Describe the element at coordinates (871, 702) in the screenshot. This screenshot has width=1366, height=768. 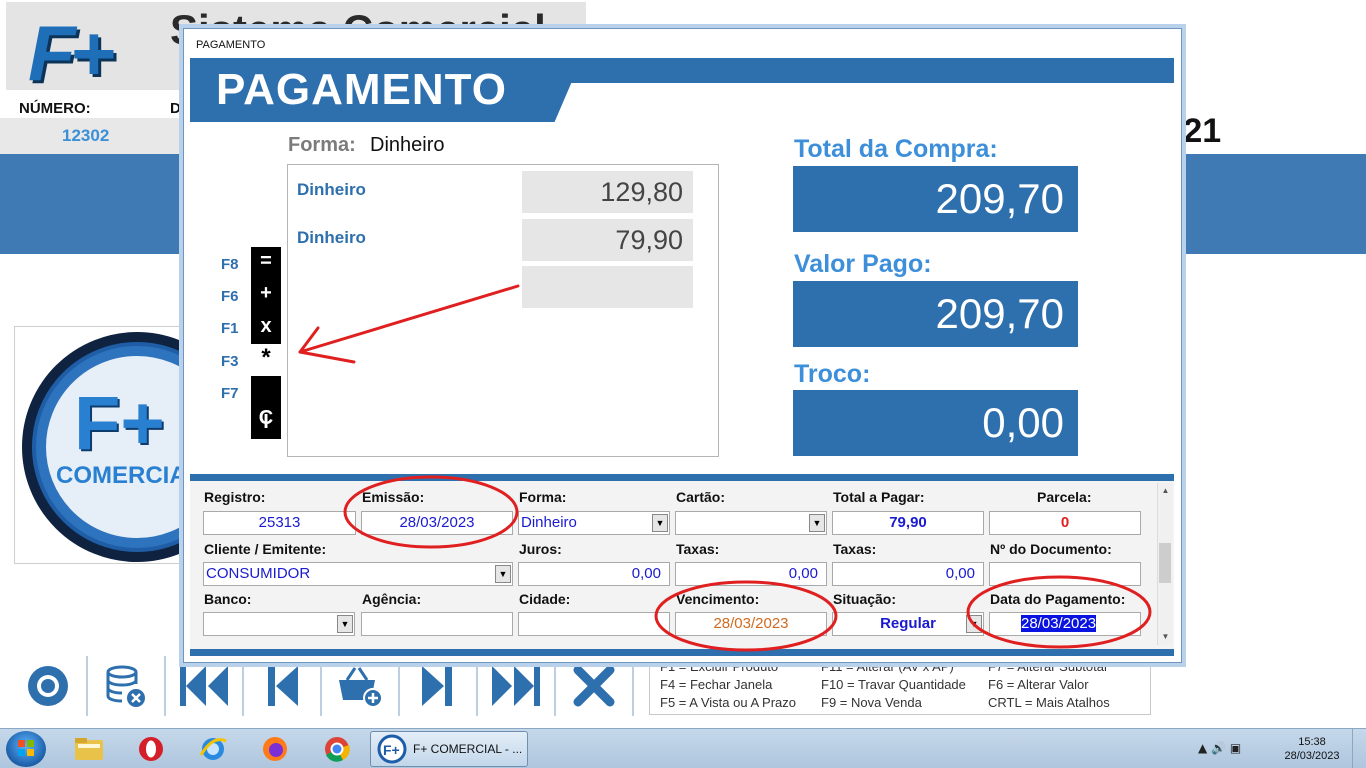
I see `shortcut-f9: F9 = Nova Venda` at that location.